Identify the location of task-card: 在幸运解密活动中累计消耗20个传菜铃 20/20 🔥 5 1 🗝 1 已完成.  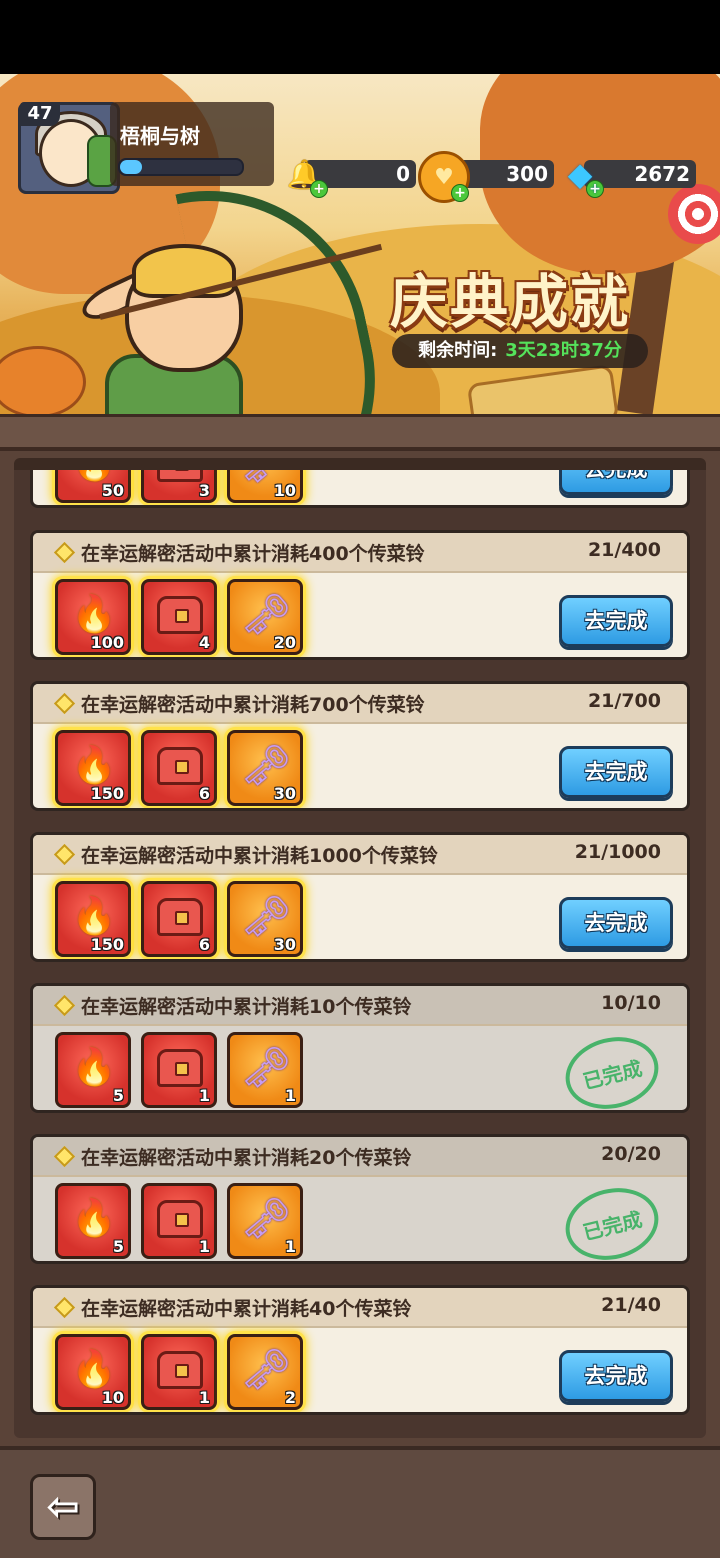
(360, 1199).